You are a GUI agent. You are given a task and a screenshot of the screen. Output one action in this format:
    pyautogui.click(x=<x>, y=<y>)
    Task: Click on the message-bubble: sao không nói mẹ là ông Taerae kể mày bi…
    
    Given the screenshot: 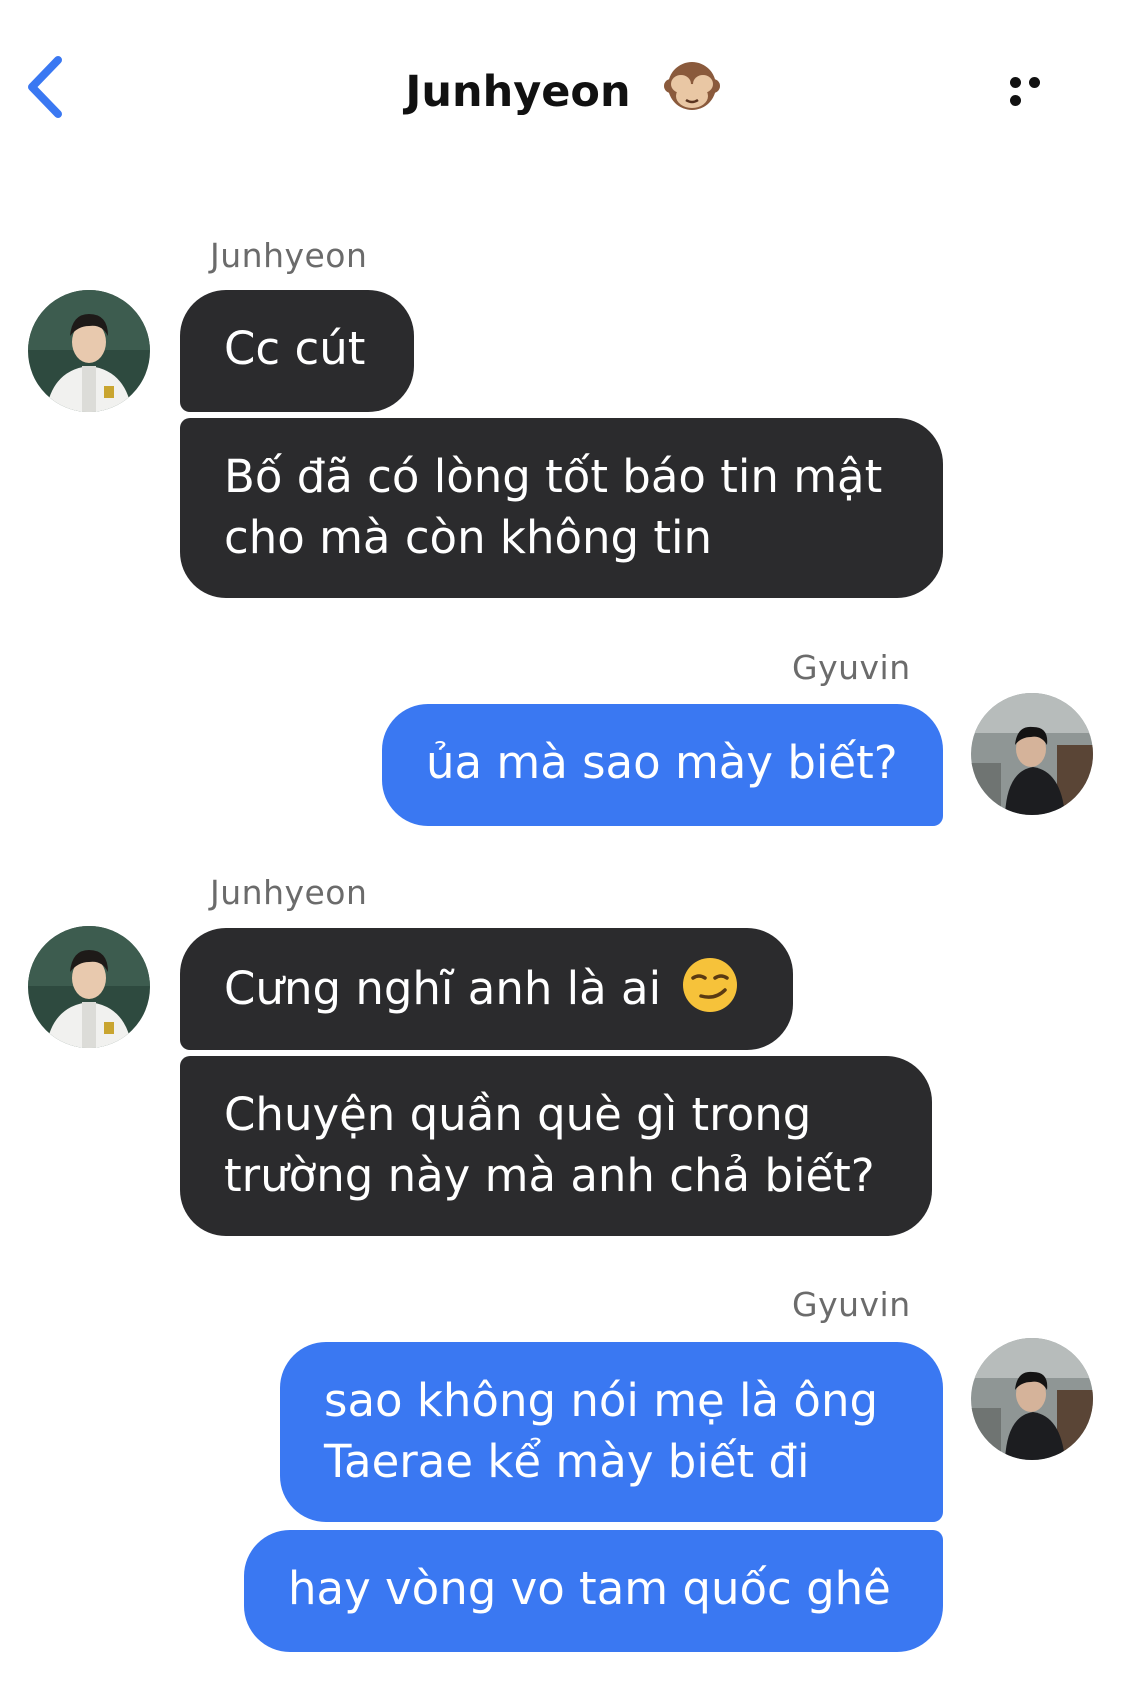 What is the action you would take?
    pyautogui.click(x=611, y=1432)
    